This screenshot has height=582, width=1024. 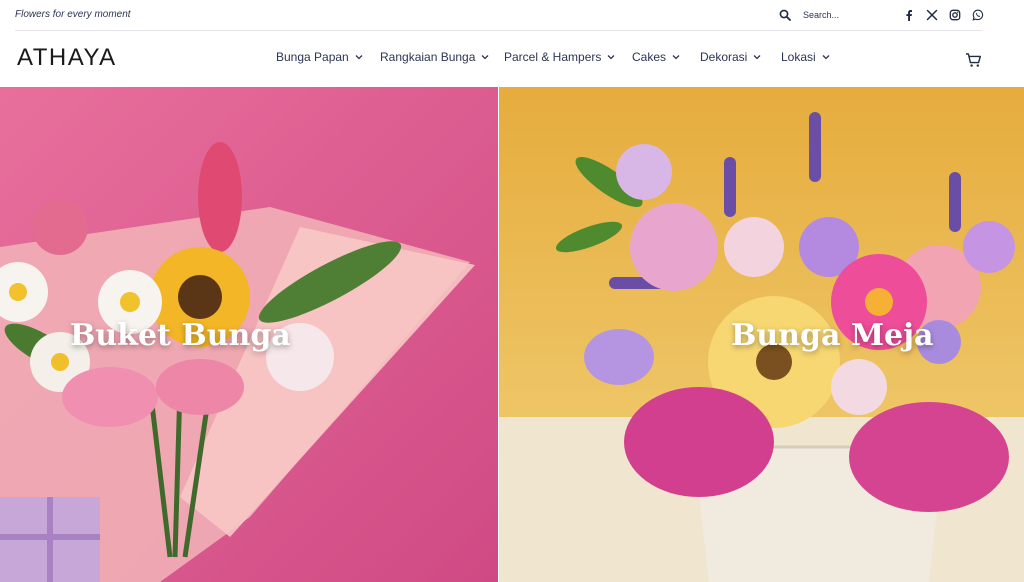 I want to click on nav-item-label: Parcel & Hampers, so click(x=553, y=57).